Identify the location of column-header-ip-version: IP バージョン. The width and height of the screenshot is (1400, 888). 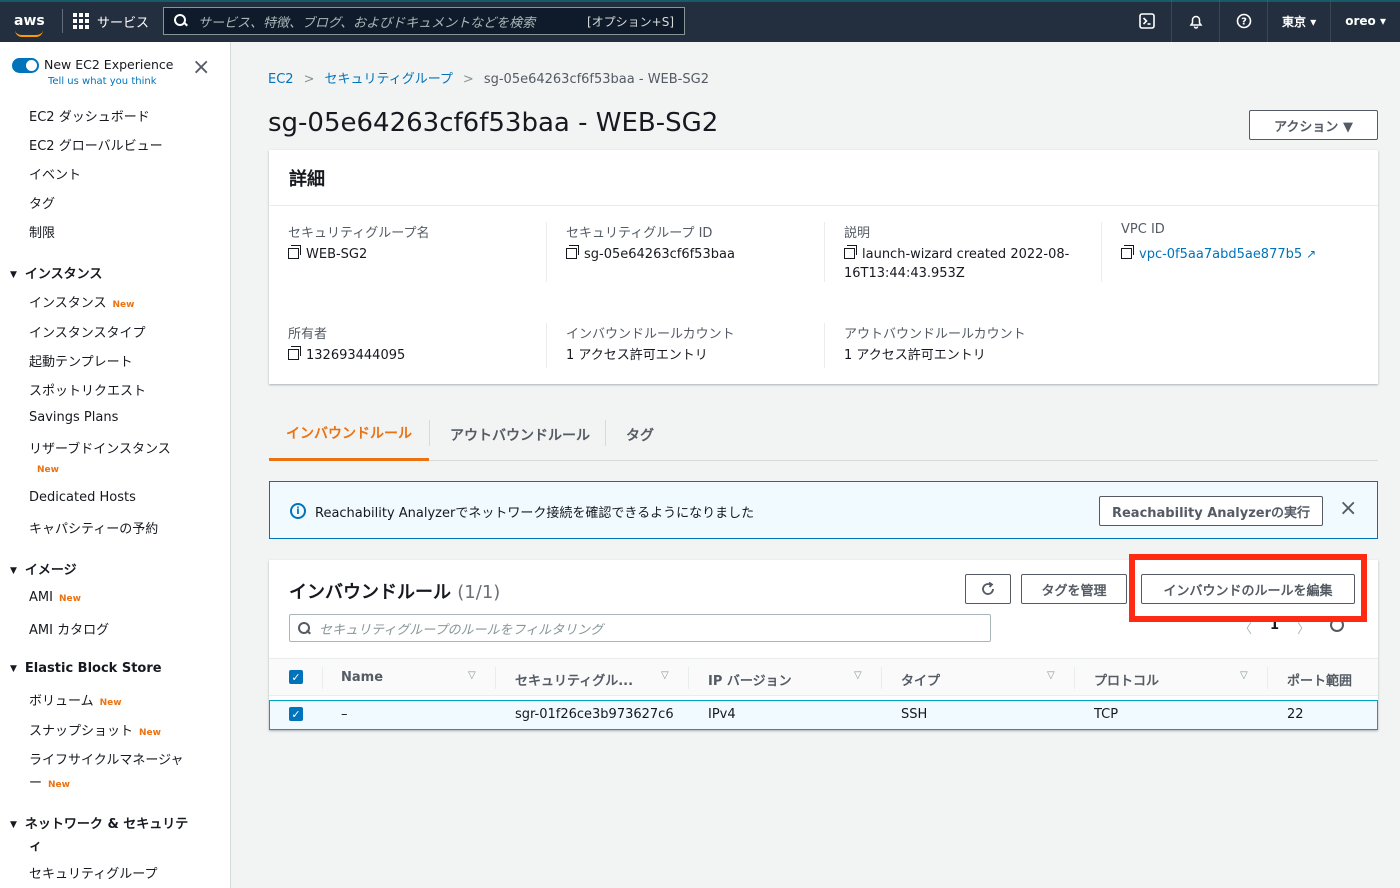
(750, 679).